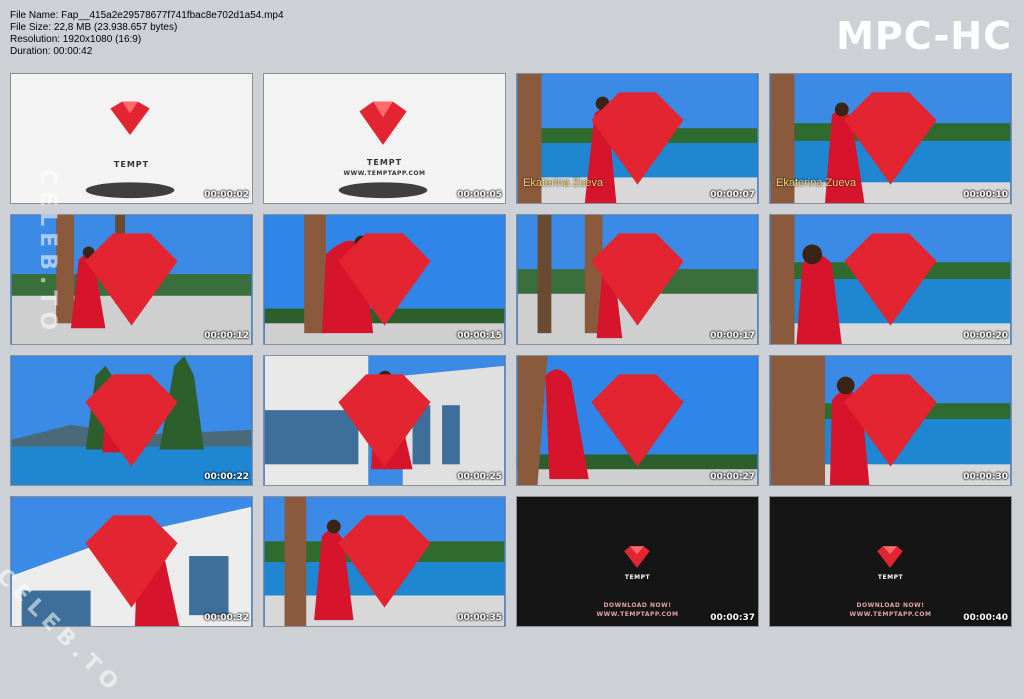 The height and width of the screenshot is (699, 1024). Describe the element at coordinates (985, 195) in the screenshot. I see `timestamp: 00:00:10` at that location.